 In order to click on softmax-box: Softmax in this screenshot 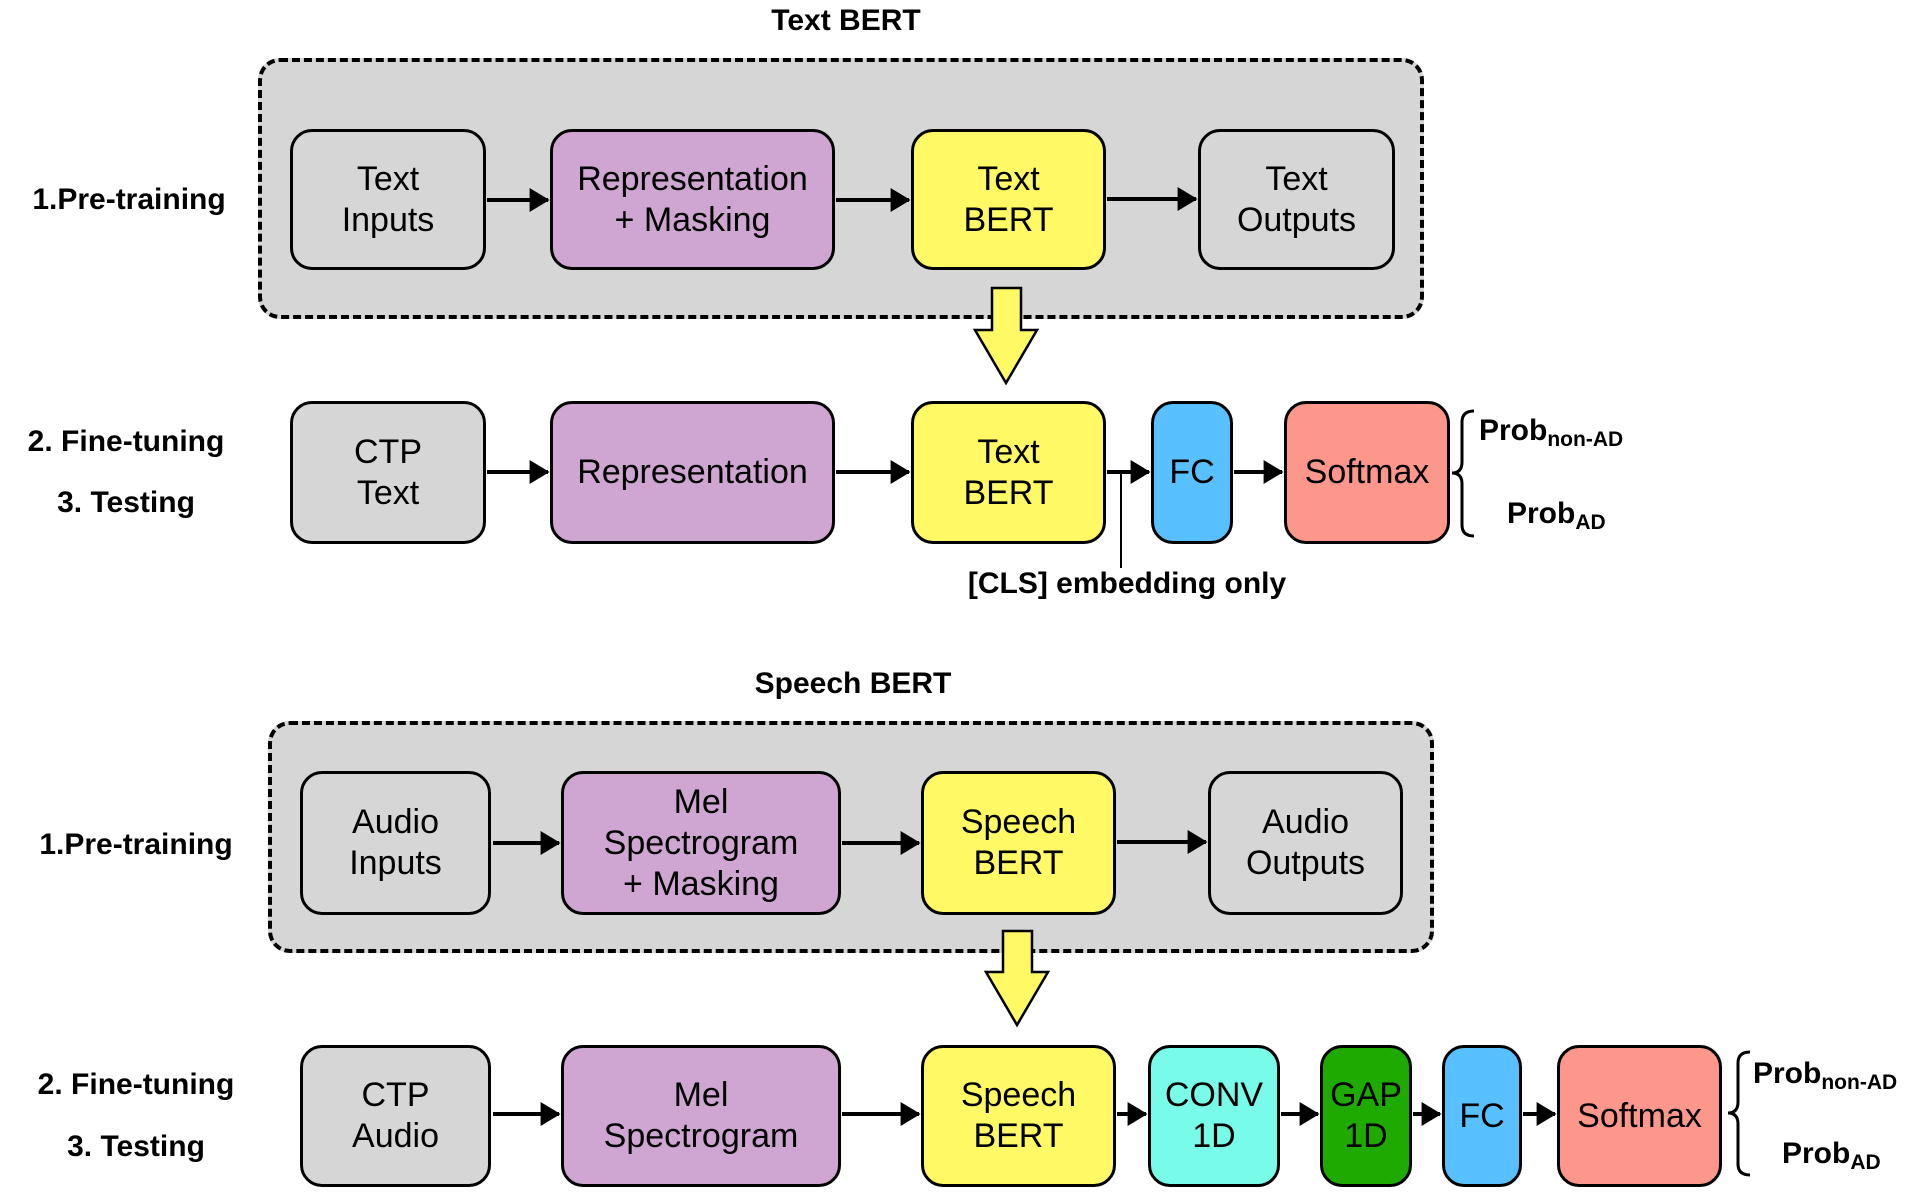, I will do `click(1367, 472)`.